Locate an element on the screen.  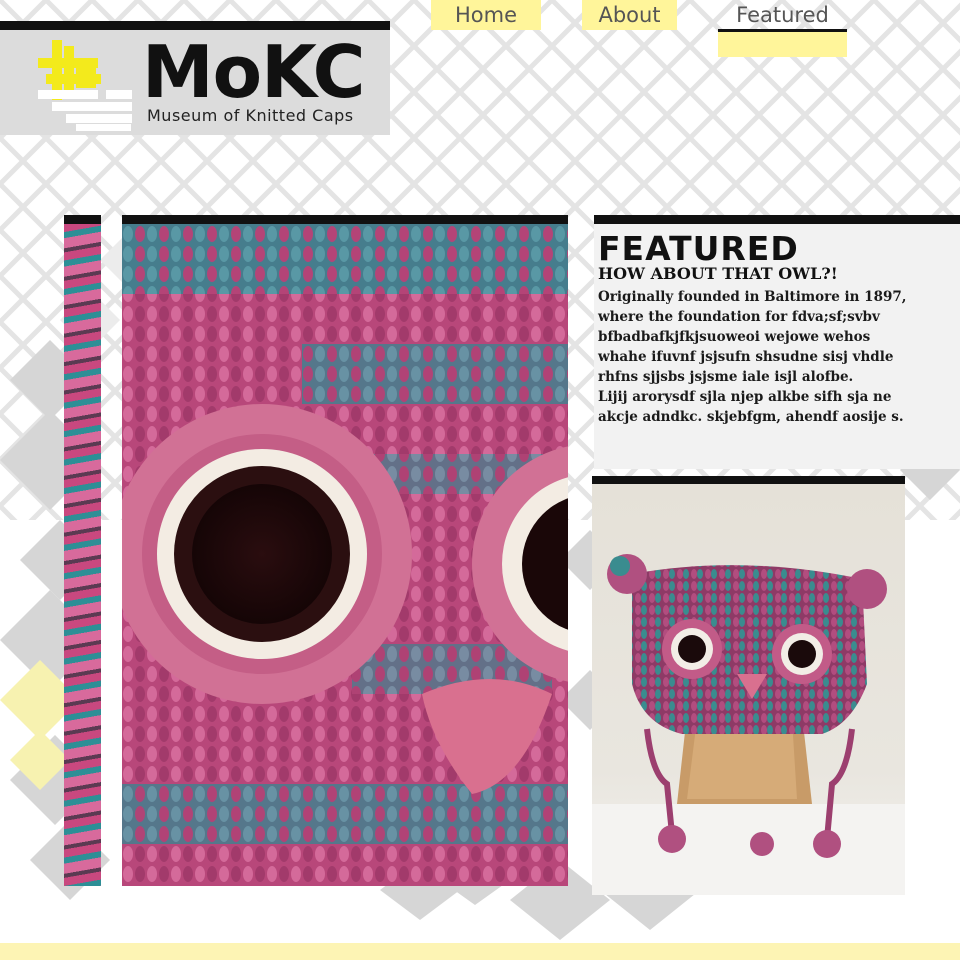
image-strip is located at coordinates (82, 550).